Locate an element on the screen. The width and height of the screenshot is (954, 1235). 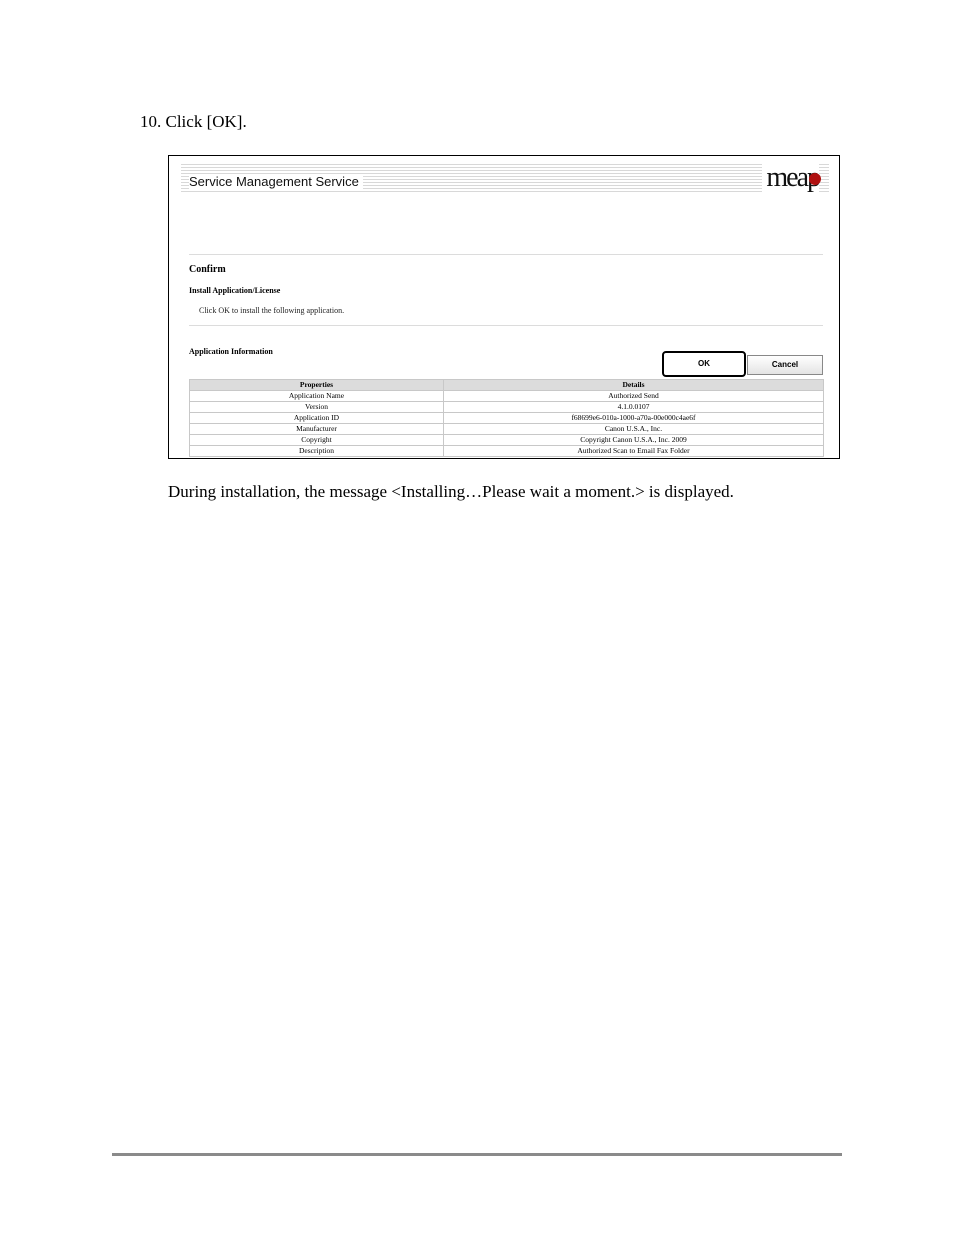
section-title: Confirm is located at coordinates (207, 269).